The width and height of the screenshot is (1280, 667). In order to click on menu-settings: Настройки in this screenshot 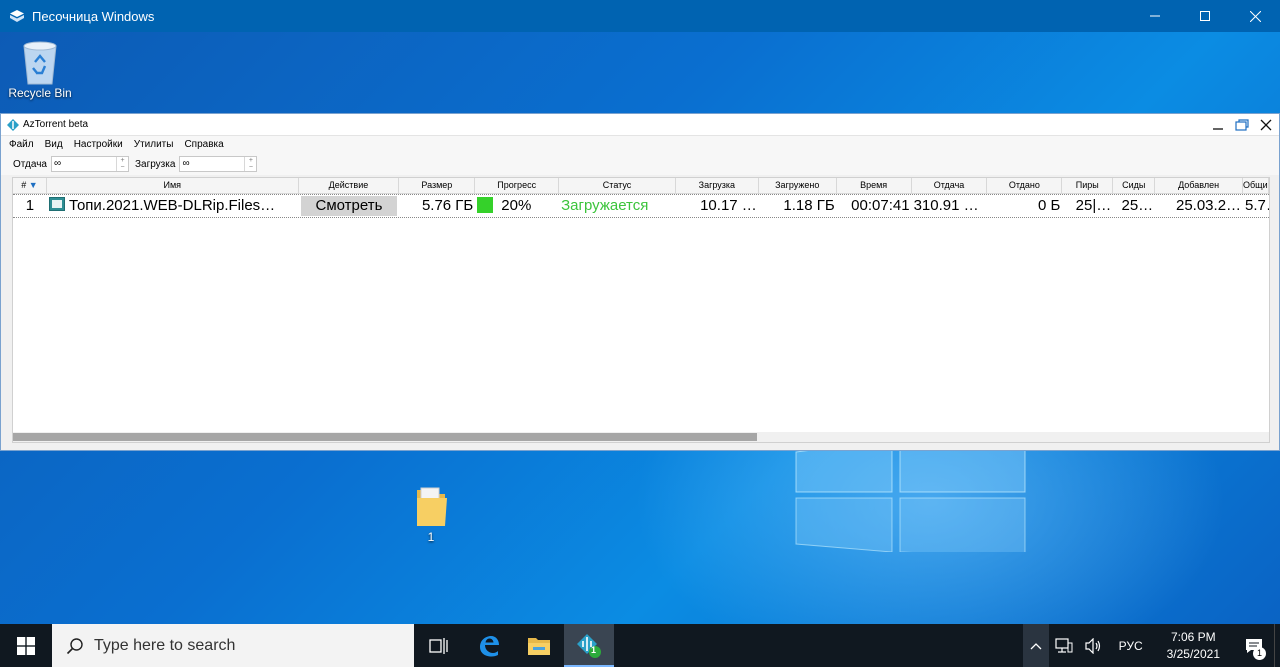, I will do `click(98, 144)`.